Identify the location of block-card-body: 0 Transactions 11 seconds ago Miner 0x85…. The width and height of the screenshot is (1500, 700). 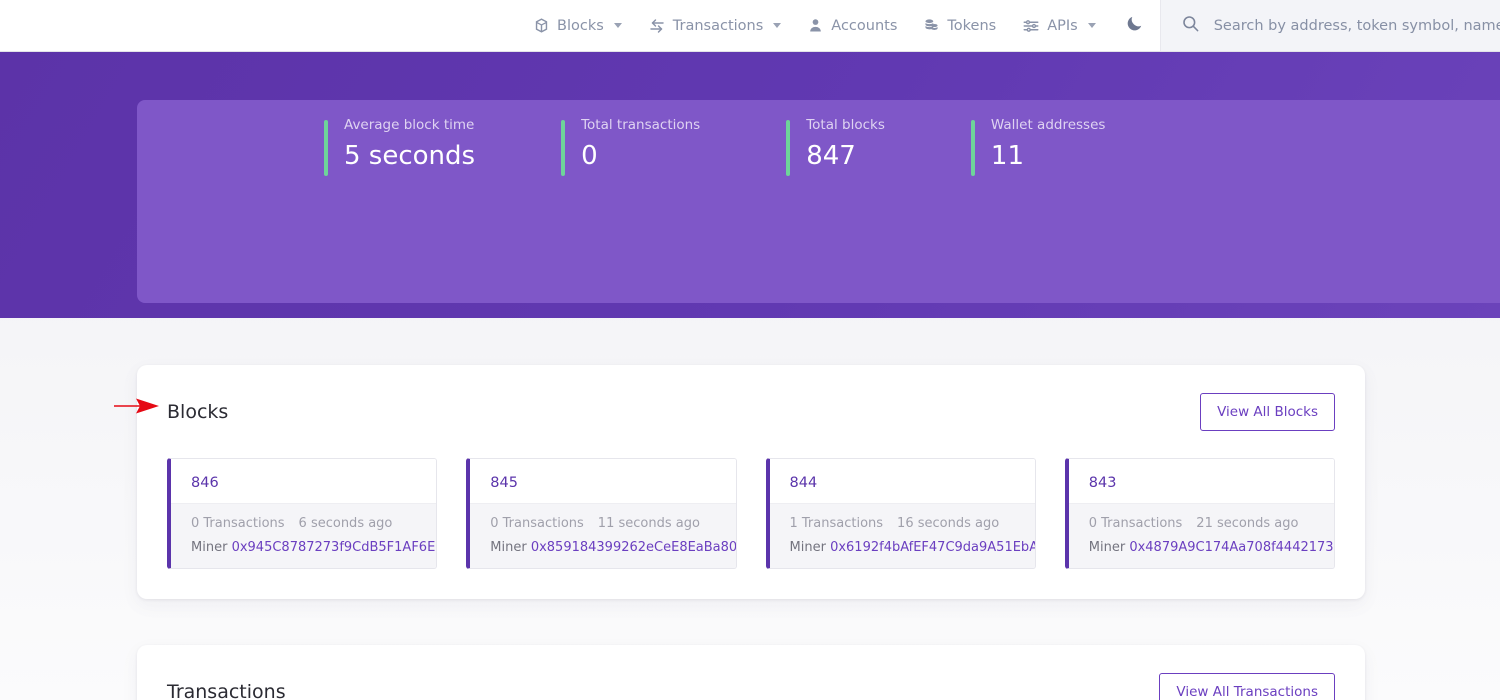
(603, 535).